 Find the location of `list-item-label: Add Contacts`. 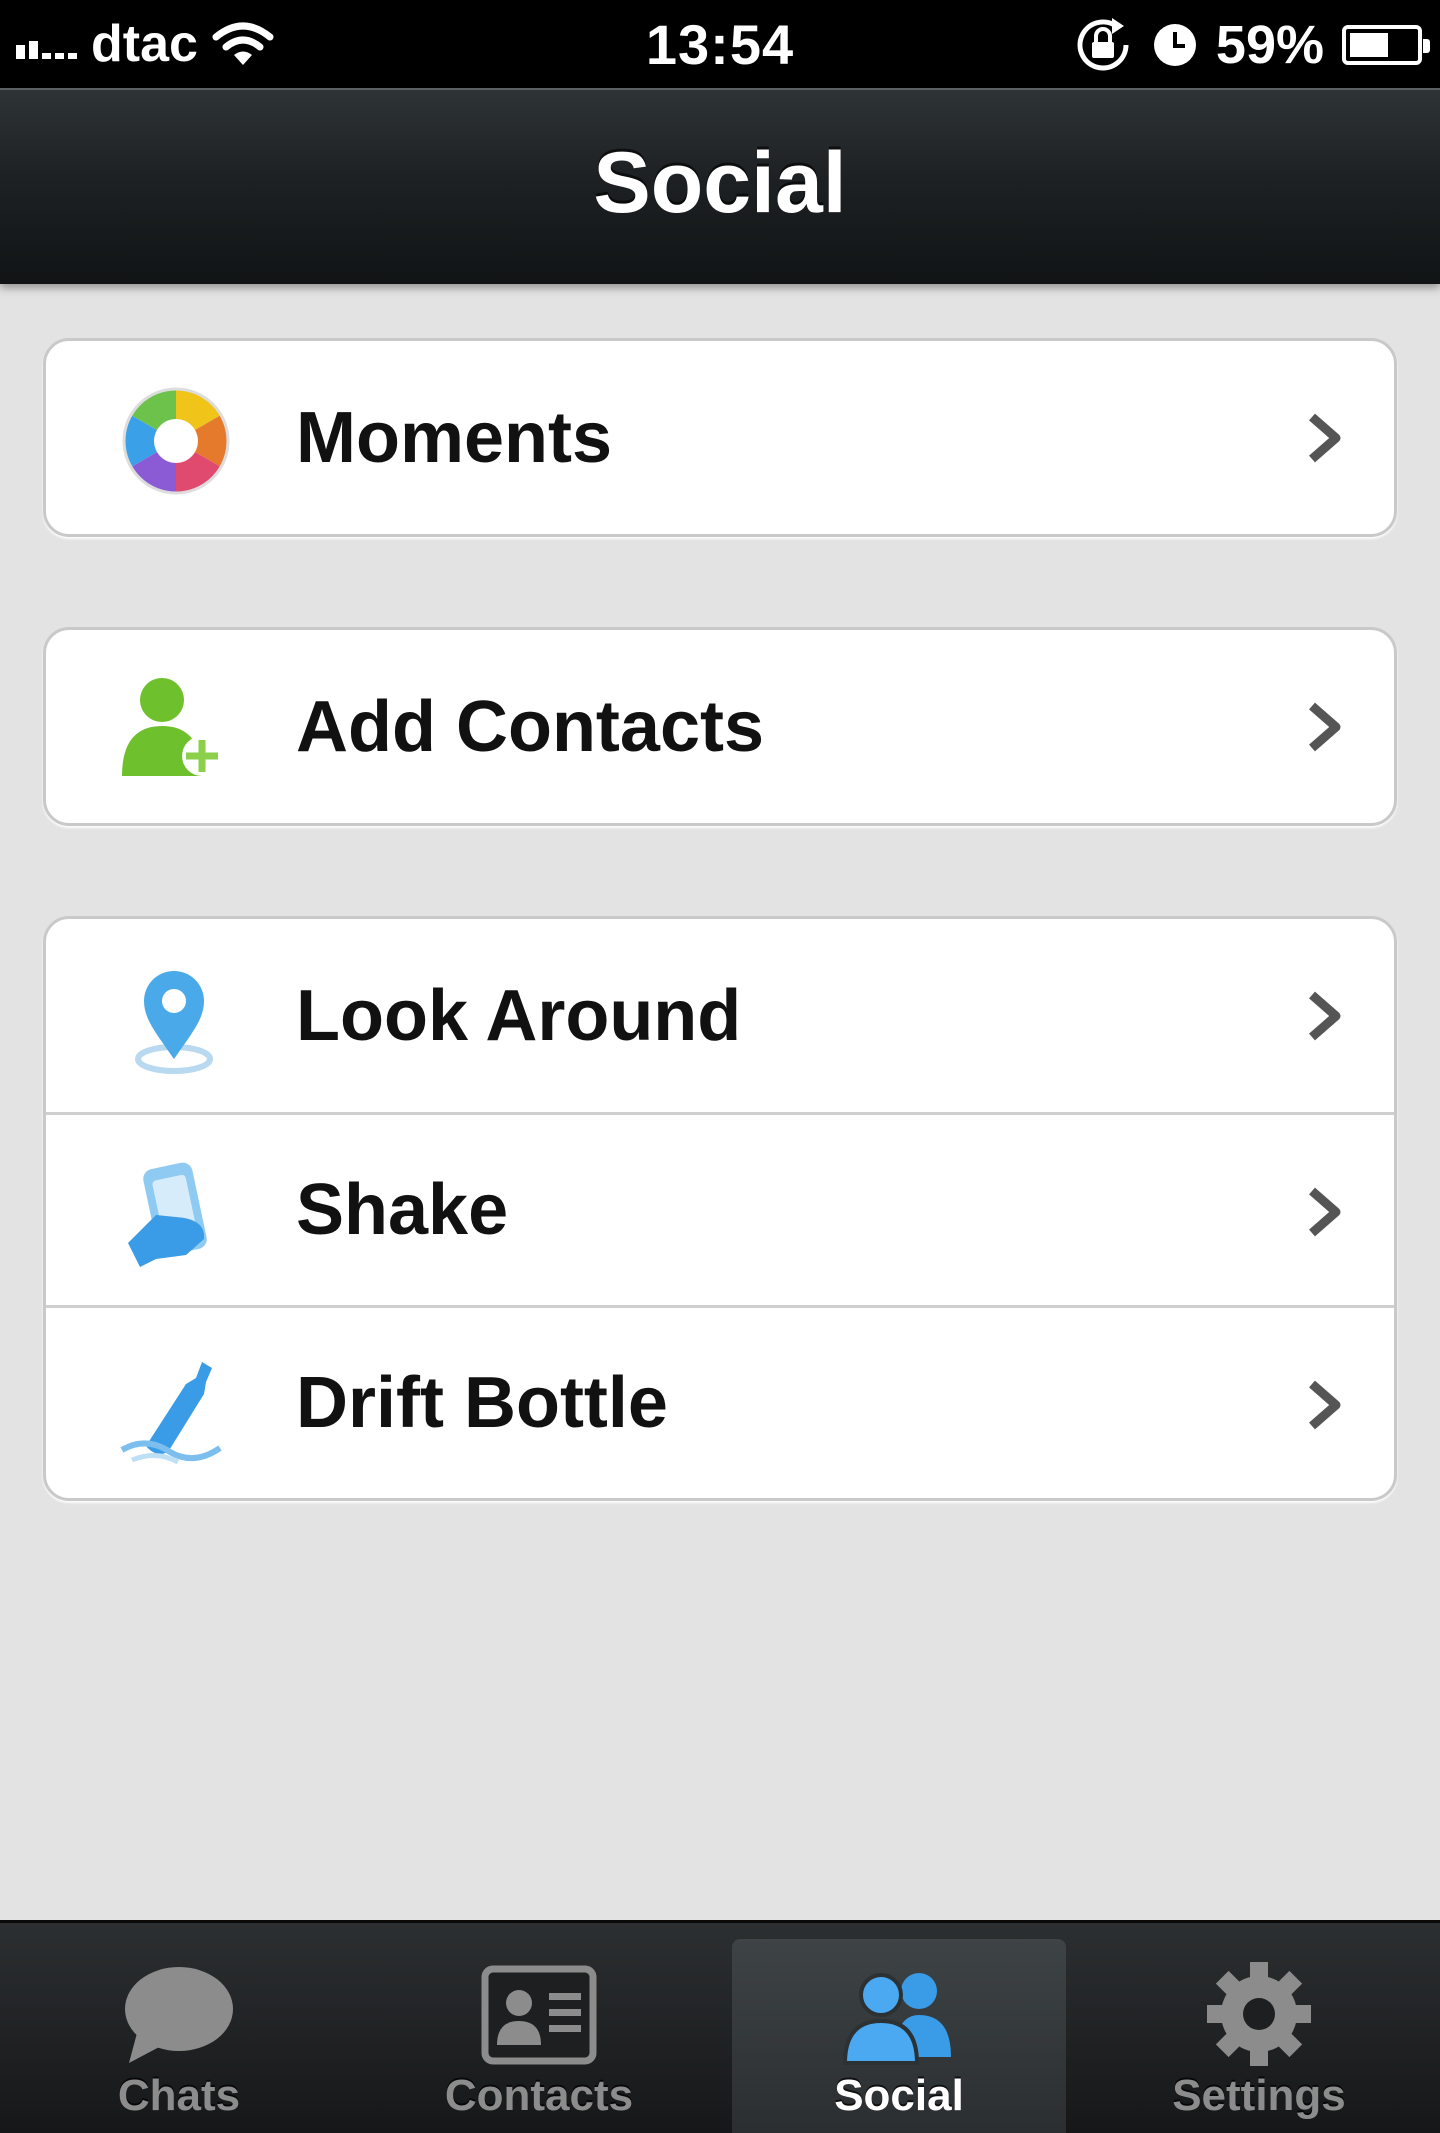

list-item-label: Add Contacts is located at coordinates (530, 726).